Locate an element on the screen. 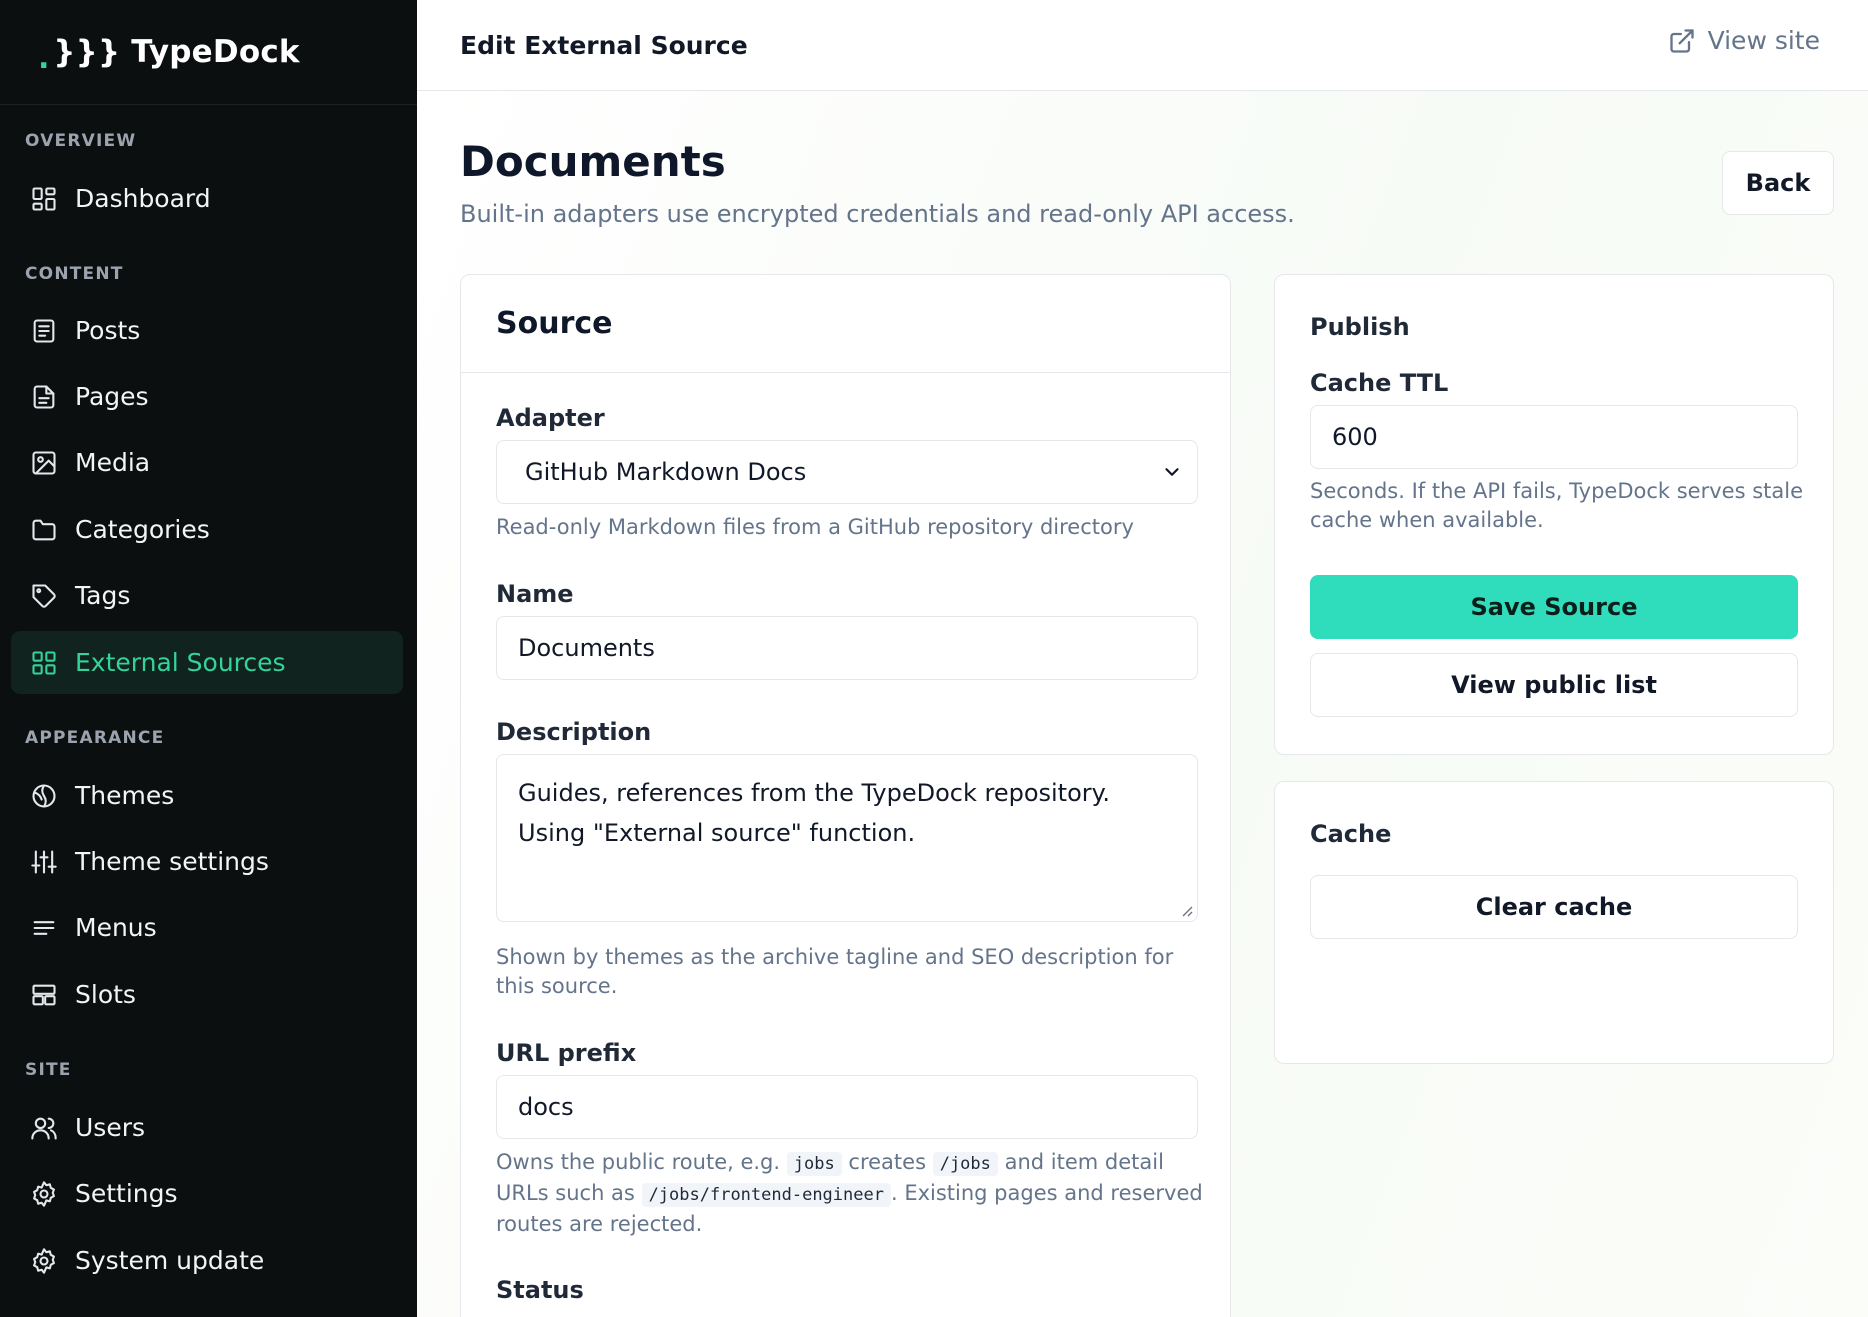  section-overview: OVERVIEW is located at coordinates (81, 141).